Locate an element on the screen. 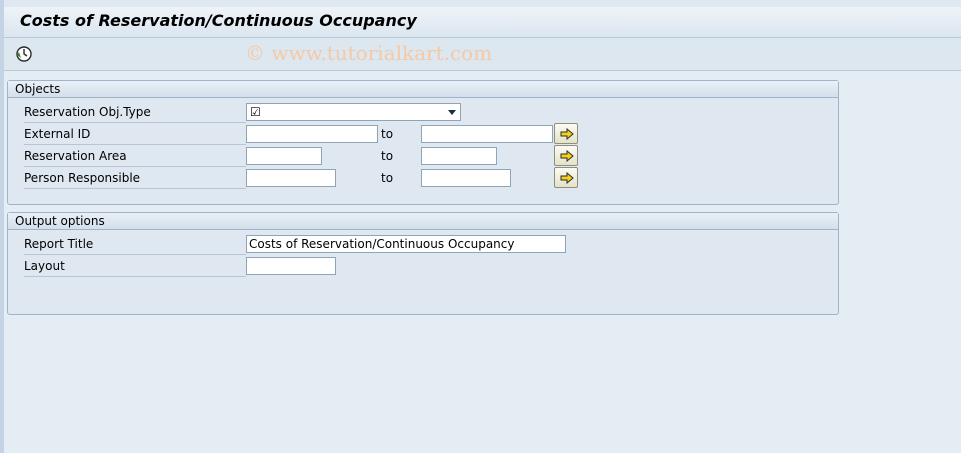  person-responsible-to-label: to is located at coordinates (387, 178).